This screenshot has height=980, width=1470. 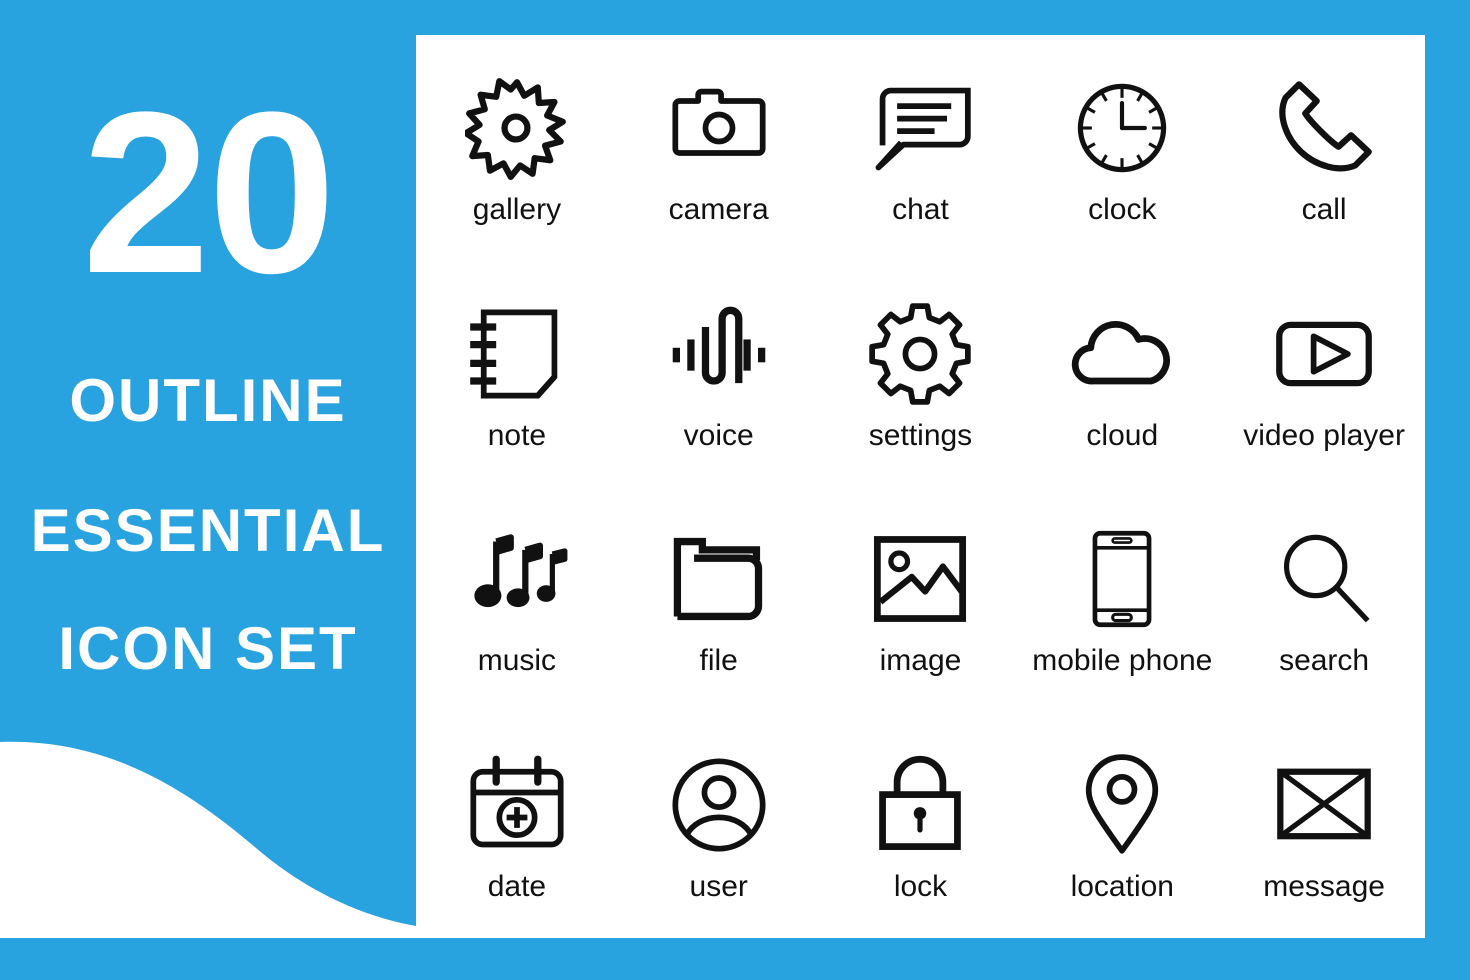 What do you see at coordinates (1324, 579) in the screenshot?
I see `magnifier-icon` at bounding box center [1324, 579].